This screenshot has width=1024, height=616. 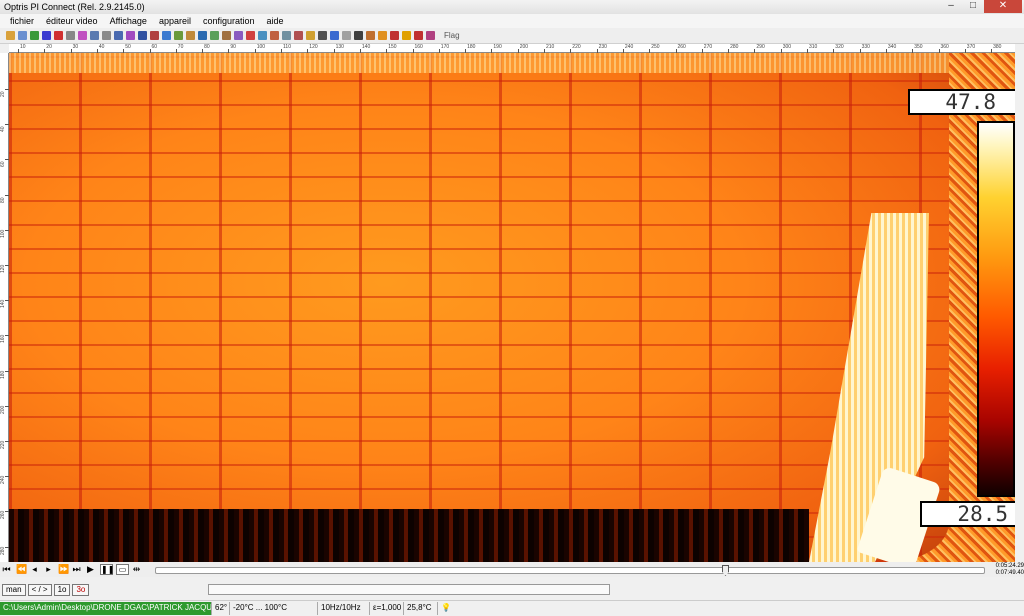 I want to click on play-reverse-icon: ▶, so click(x=90, y=569).